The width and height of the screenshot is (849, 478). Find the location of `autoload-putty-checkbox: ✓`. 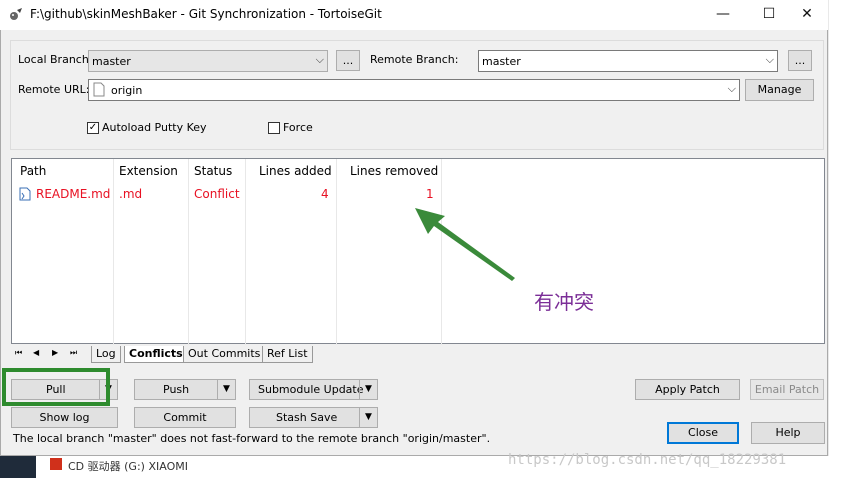

autoload-putty-checkbox: ✓ is located at coordinates (93, 128).